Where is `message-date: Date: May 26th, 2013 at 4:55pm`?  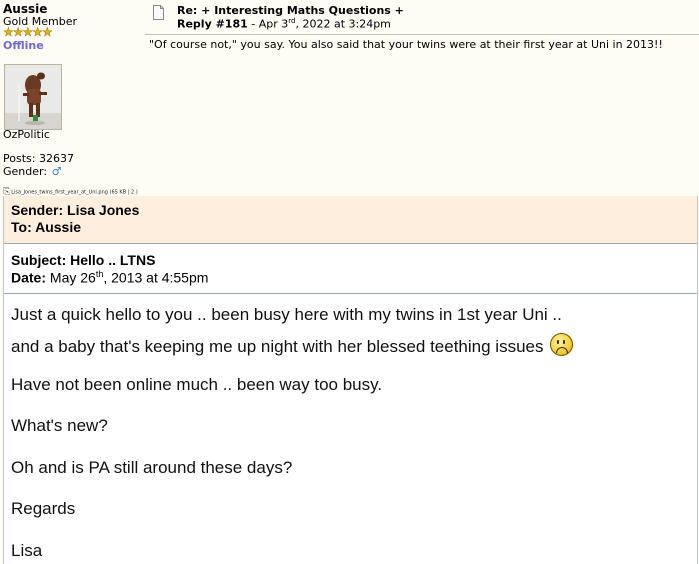 message-date: Date: May 26th, 2013 at 4:55pm is located at coordinates (109, 277).